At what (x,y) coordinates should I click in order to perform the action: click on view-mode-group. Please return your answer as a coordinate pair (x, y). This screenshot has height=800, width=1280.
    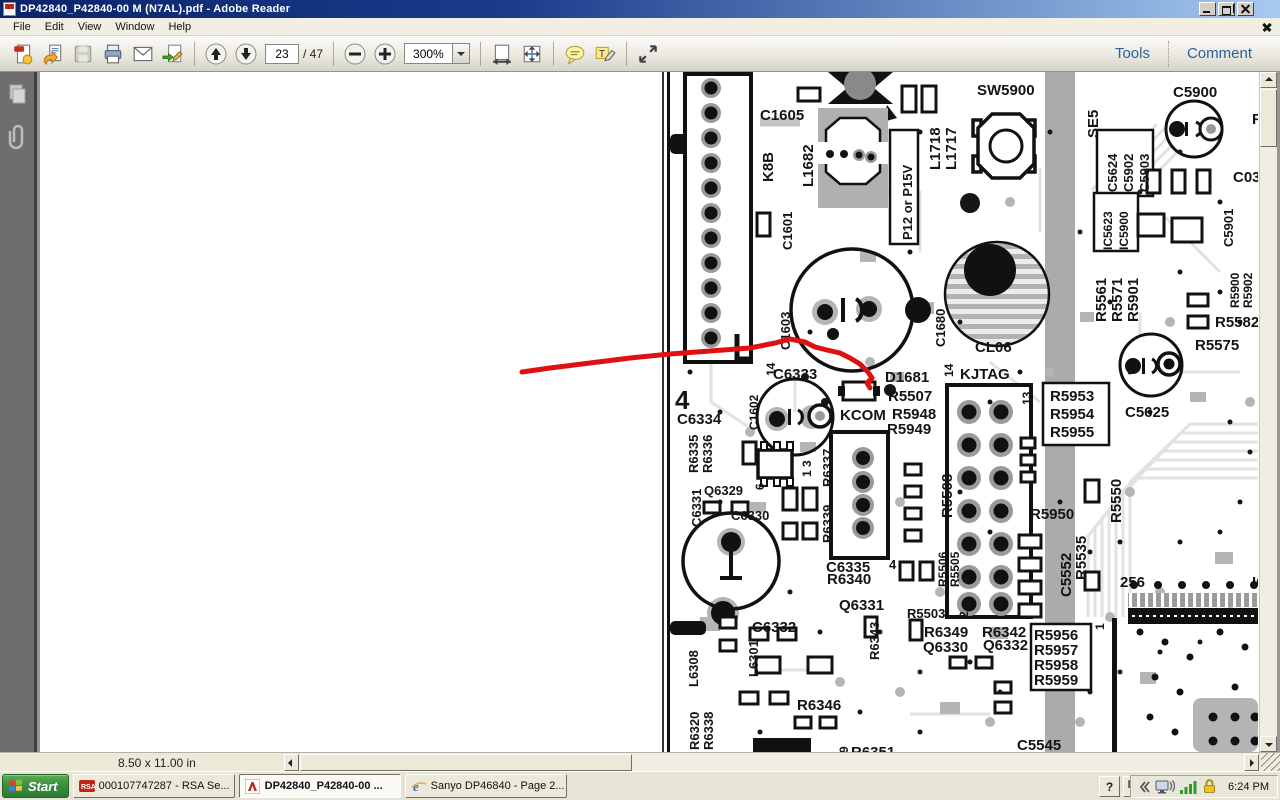
    Looking at the image, I should click on (517, 54).